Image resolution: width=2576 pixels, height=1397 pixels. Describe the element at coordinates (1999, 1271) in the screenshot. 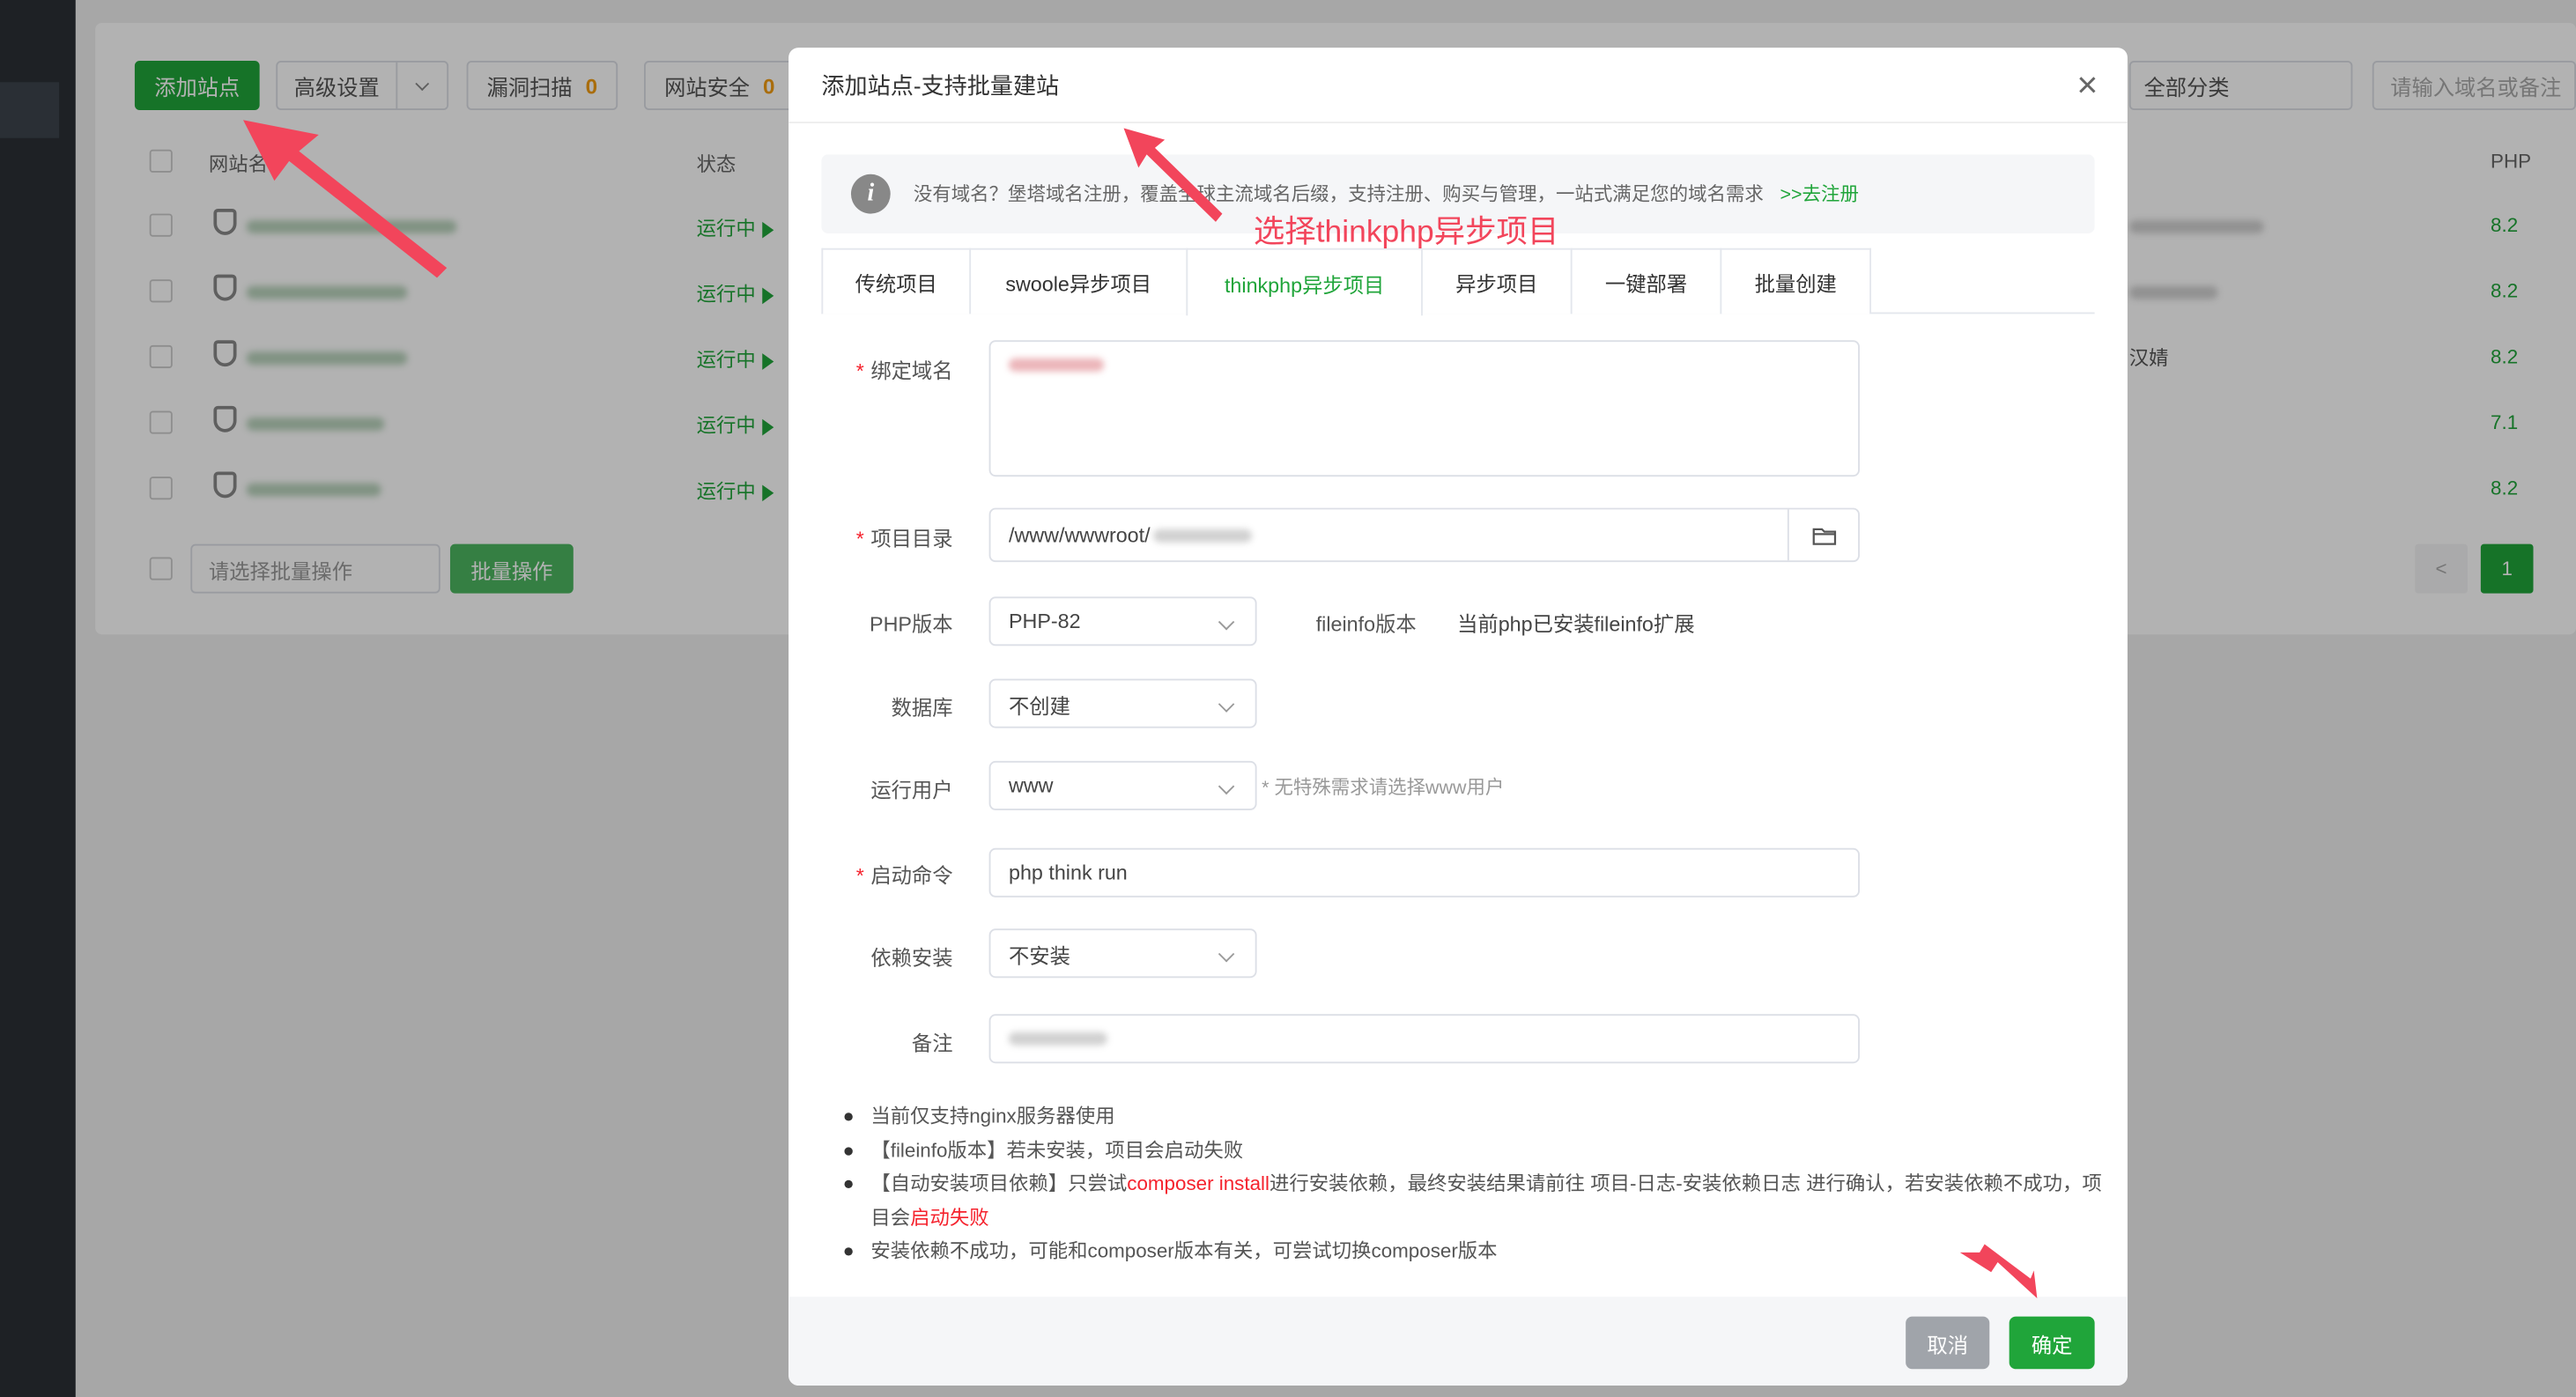

I see `arrow-to-confirm-icon` at that location.